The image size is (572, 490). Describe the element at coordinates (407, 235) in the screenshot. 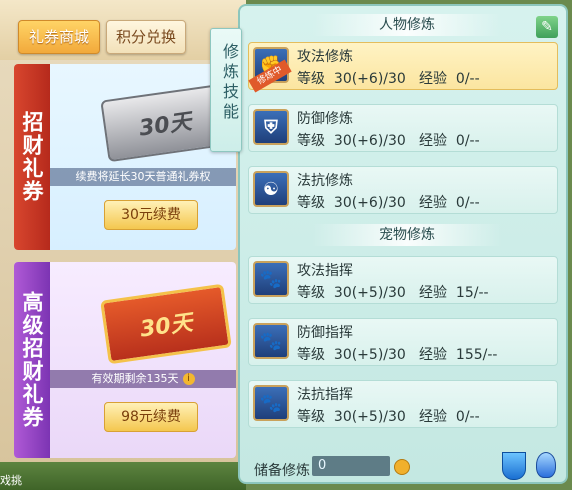

I see `pet-section-header: 宠物修炼` at that location.